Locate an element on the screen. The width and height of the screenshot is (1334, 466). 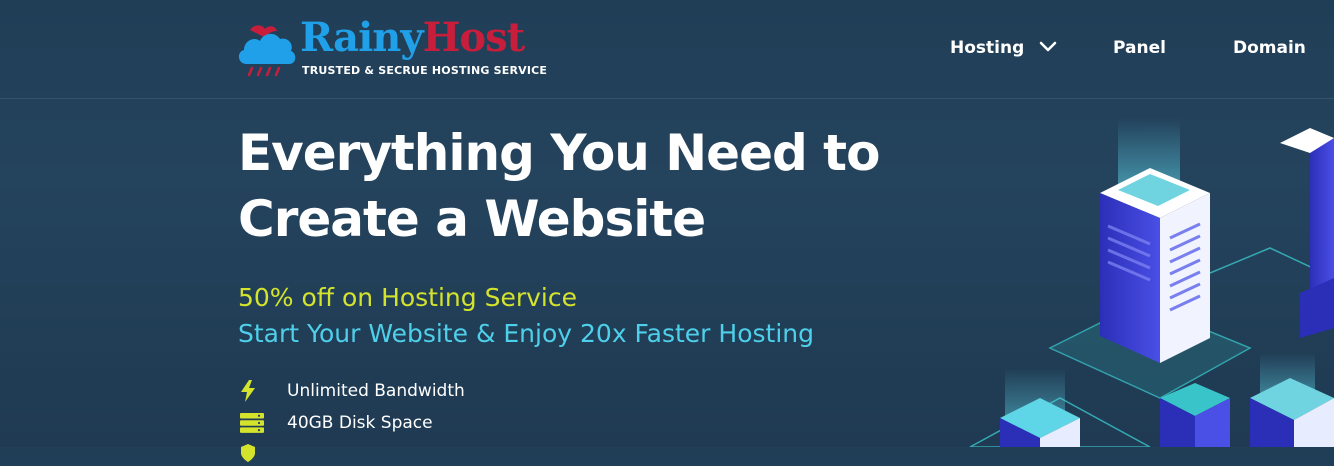
feature-item: 40GB Disk Space is located at coordinates (336, 423).